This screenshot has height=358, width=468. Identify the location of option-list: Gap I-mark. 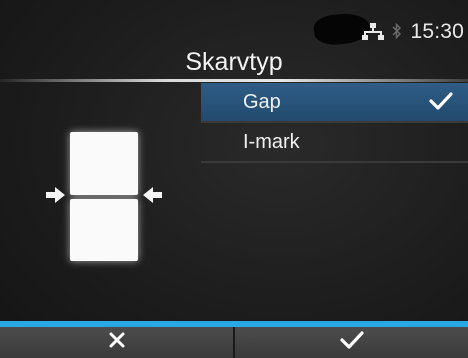
(334, 123).